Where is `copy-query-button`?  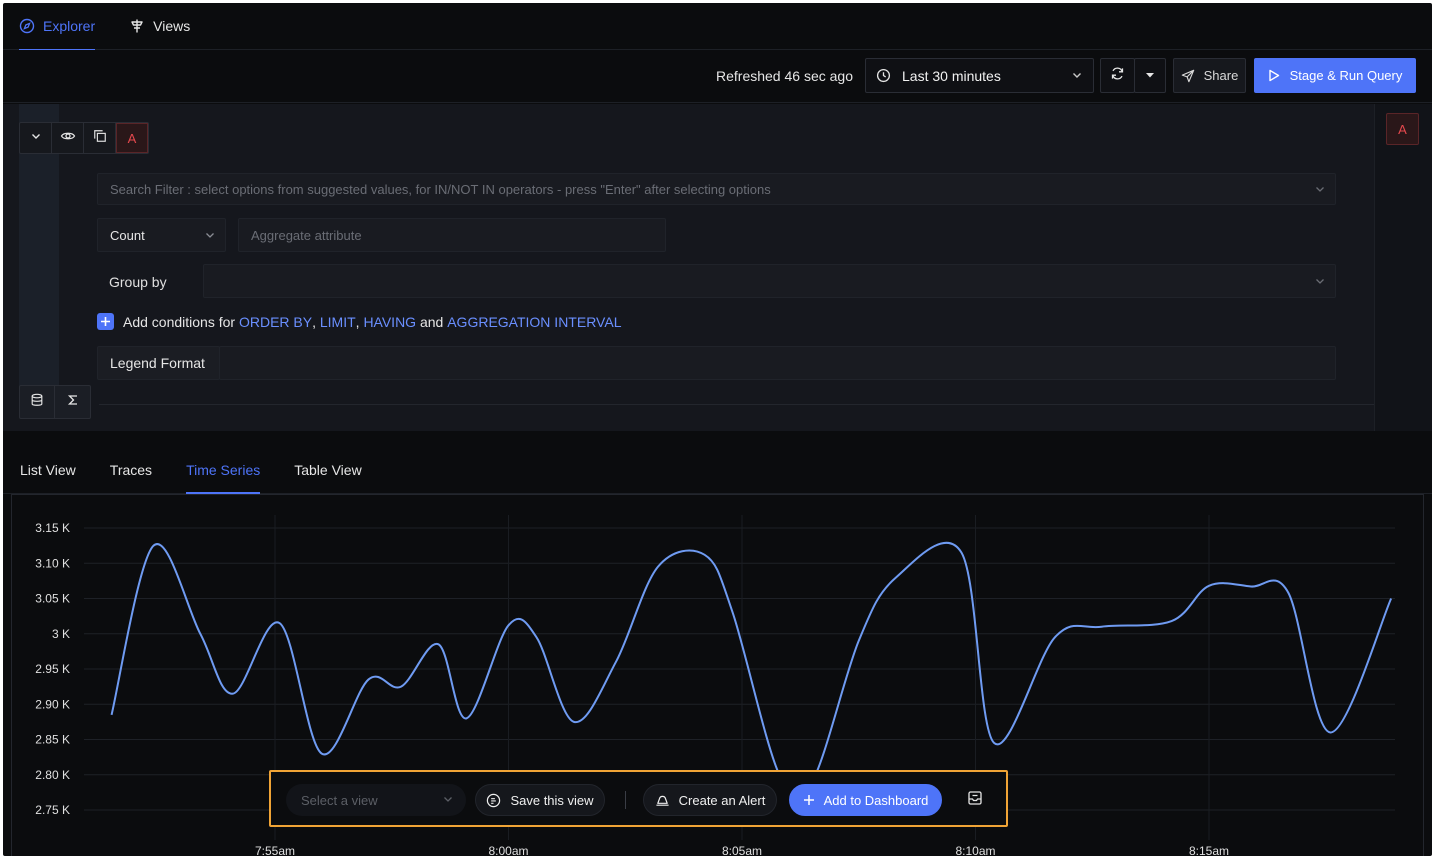 copy-query-button is located at coordinates (100, 138).